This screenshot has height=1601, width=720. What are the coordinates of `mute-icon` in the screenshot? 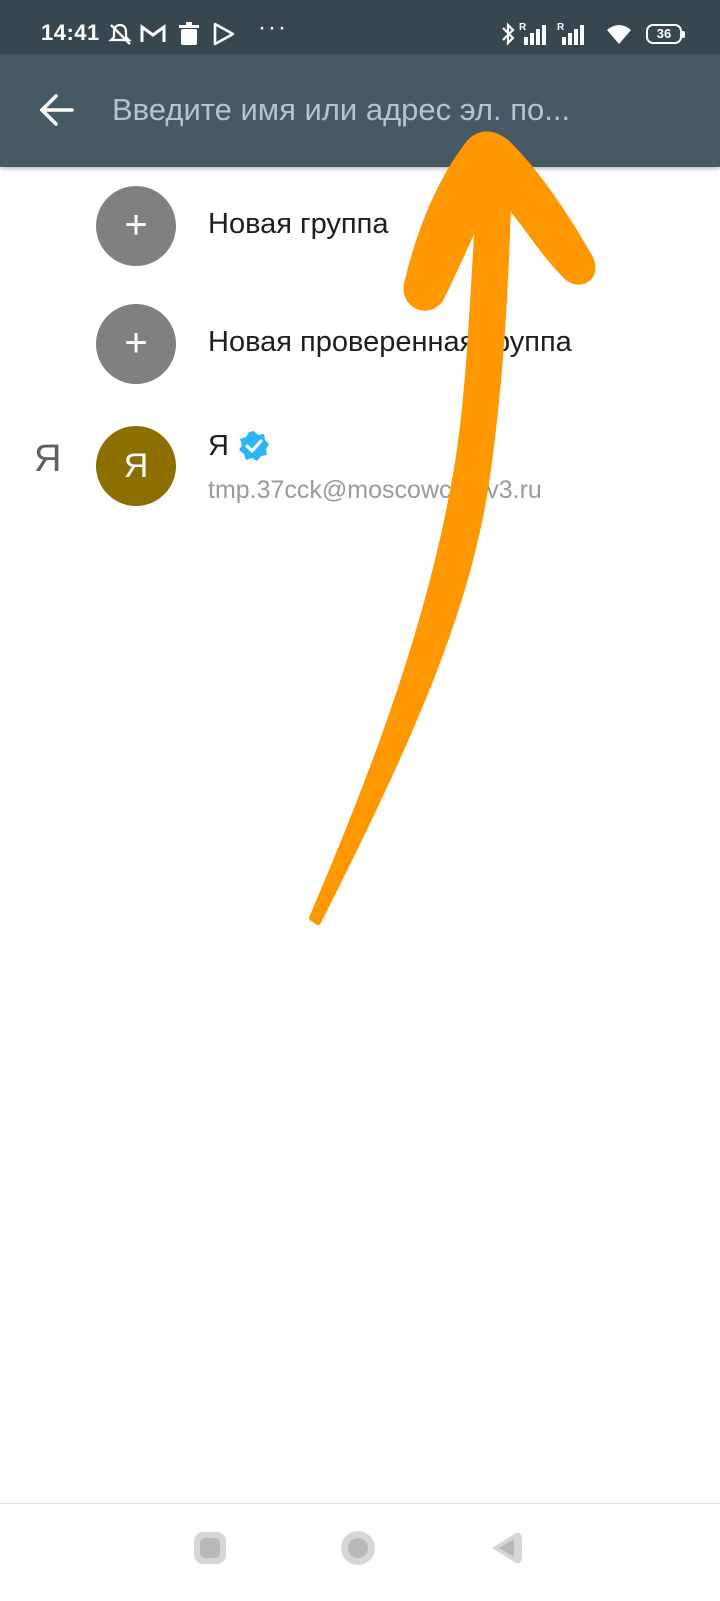 It's located at (120, 34).